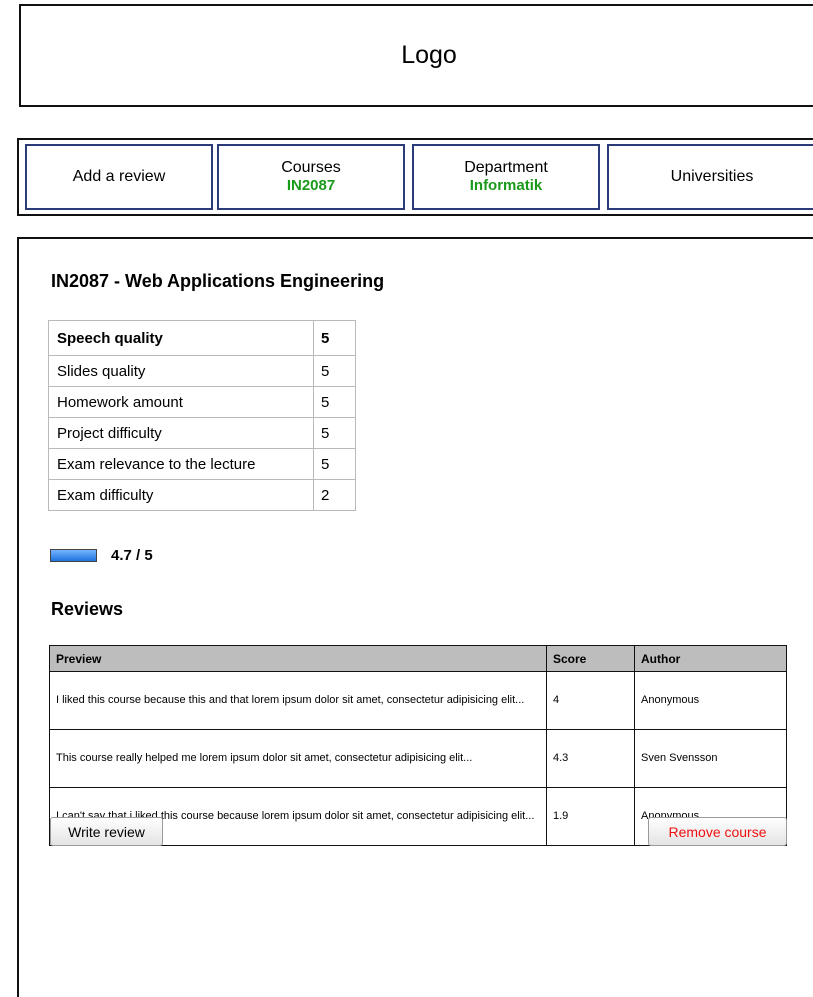 This screenshot has height=997, width=813. I want to click on column-header-author: Author, so click(710, 658).